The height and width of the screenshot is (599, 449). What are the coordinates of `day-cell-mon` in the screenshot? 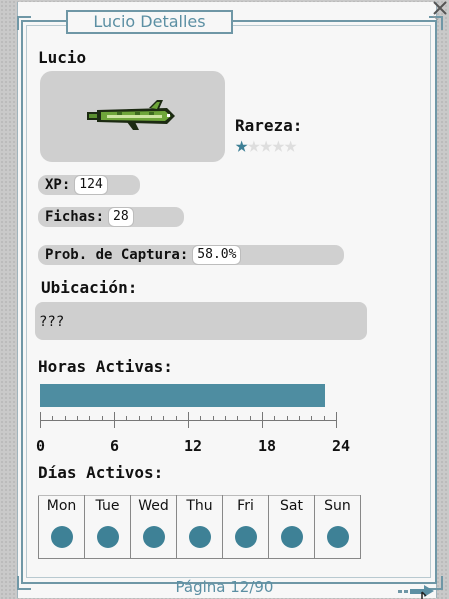 It's located at (61, 537).